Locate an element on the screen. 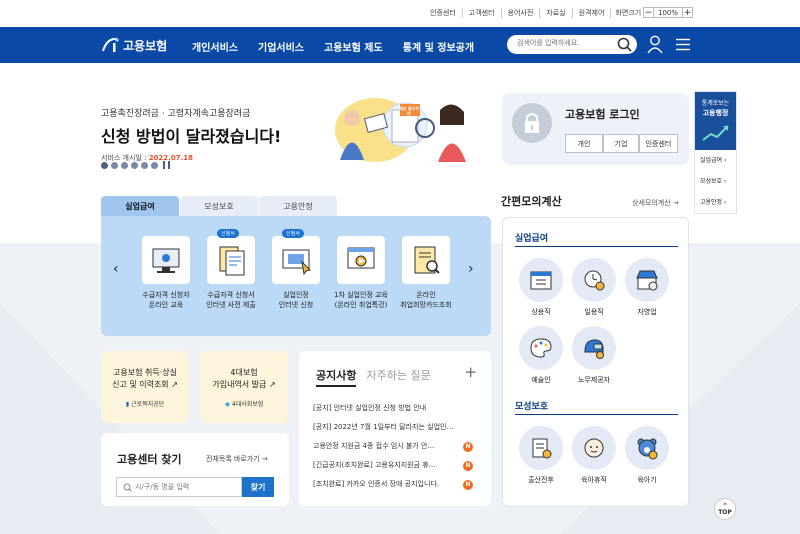 Image resolution: width=800 pixels, height=534 pixels. calc-divider is located at coordinates (596, 414).